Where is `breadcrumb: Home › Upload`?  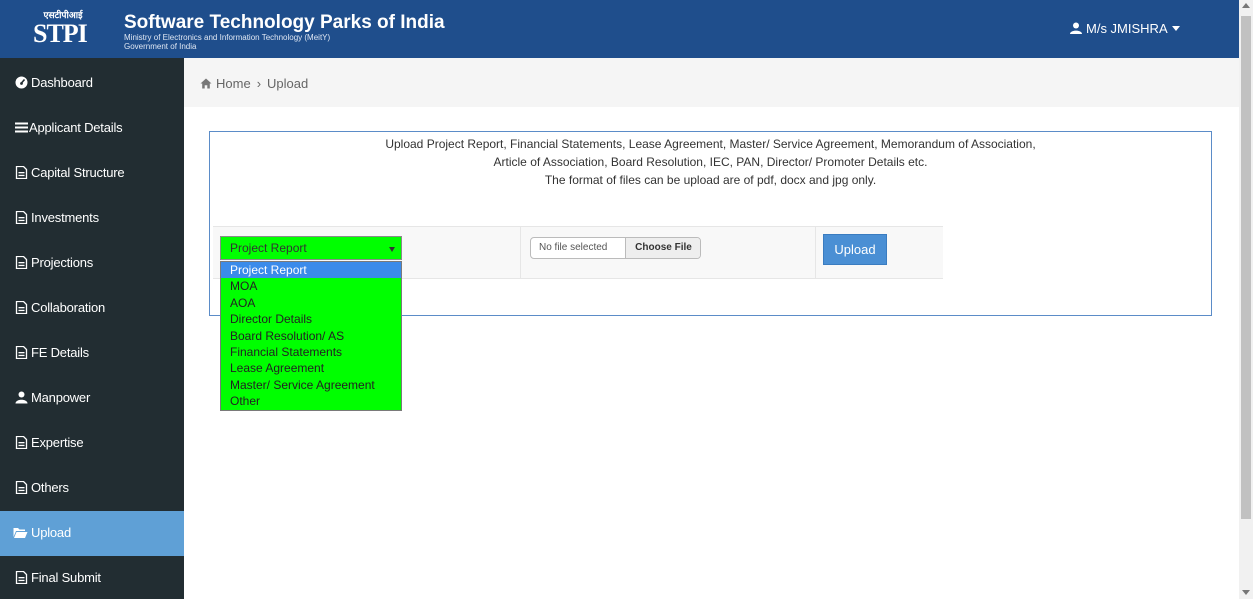 breadcrumb: Home › Upload is located at coordinates (254, 83).